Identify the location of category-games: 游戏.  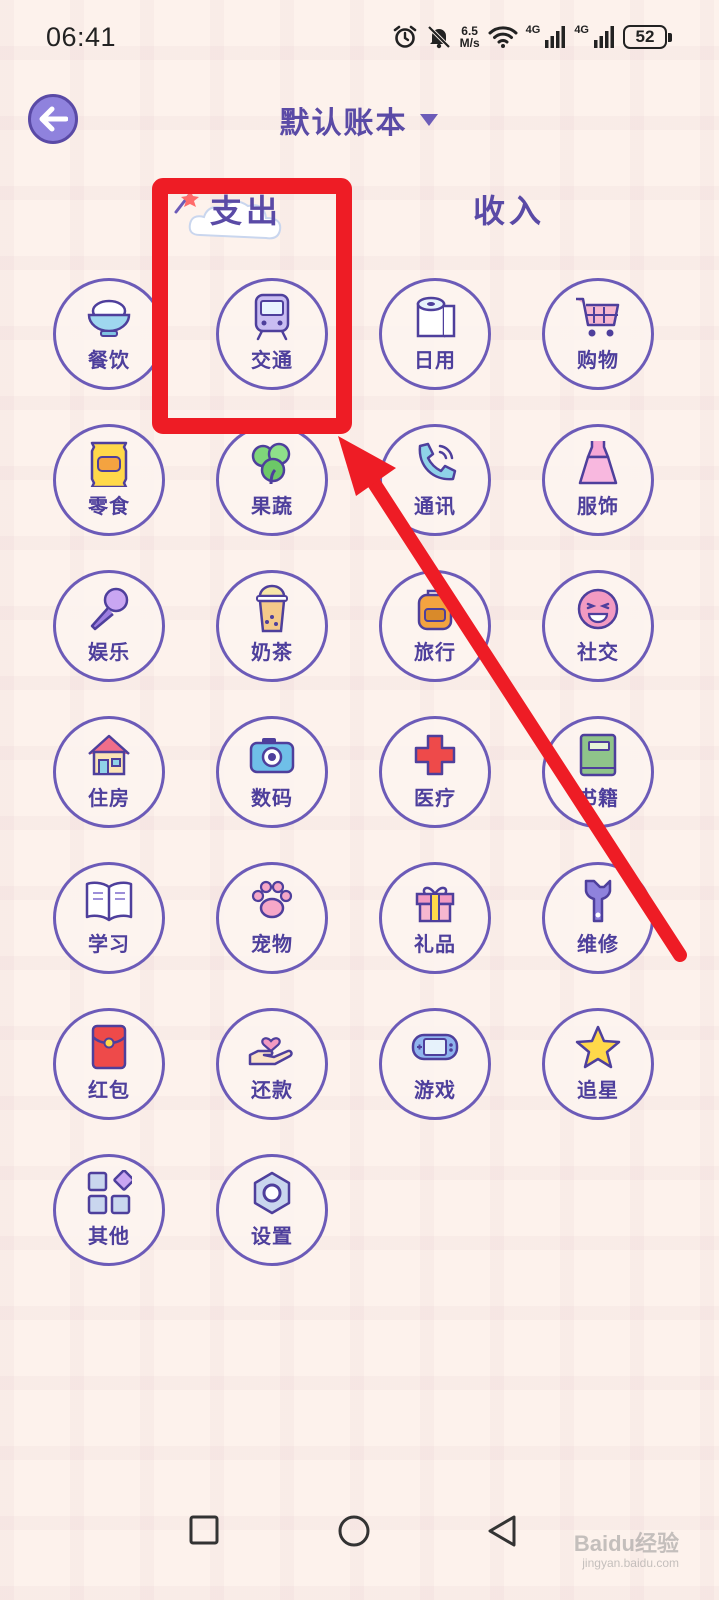
(435, 1064).